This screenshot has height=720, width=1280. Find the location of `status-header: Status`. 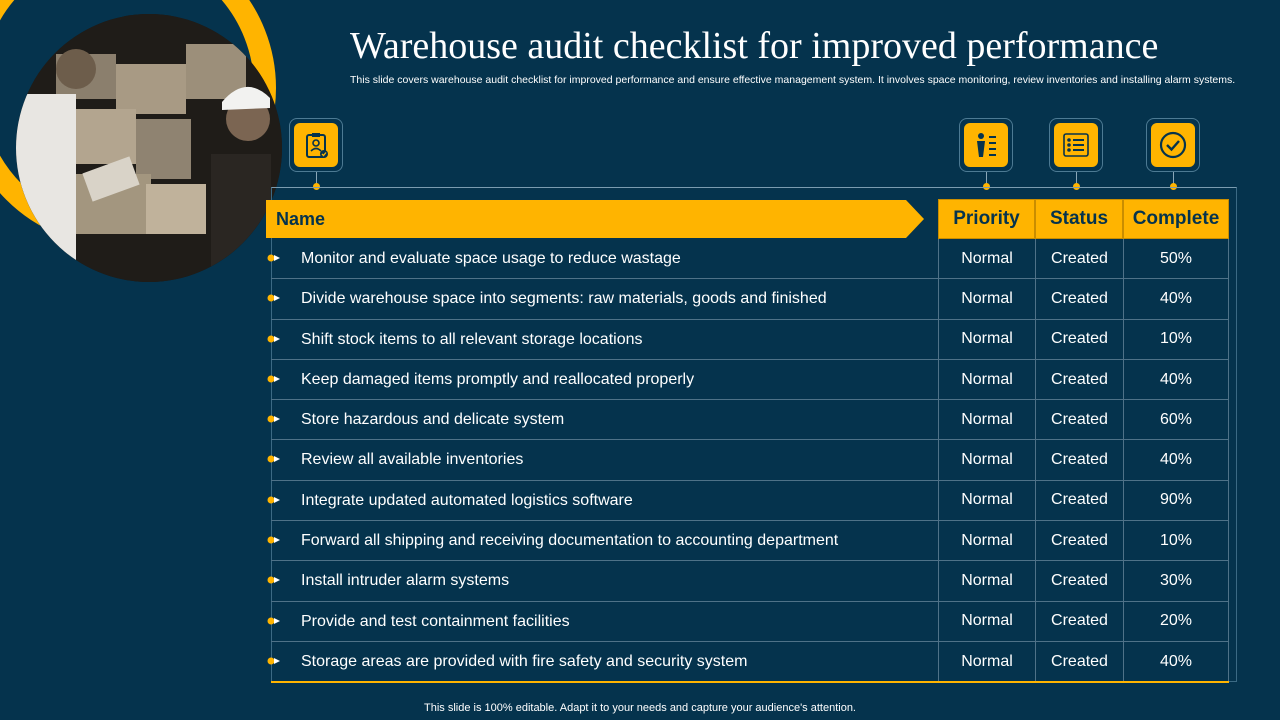

status-header: Status is located at coordinates (1079, 219).